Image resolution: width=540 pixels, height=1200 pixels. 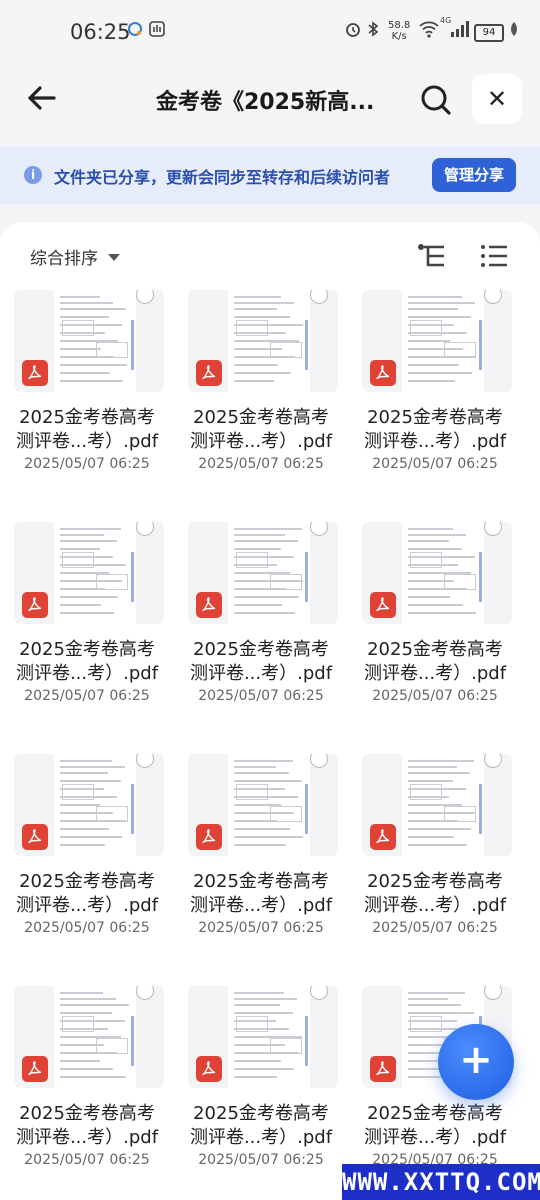 I want to click on search-icon, so click(x=436, y=100).